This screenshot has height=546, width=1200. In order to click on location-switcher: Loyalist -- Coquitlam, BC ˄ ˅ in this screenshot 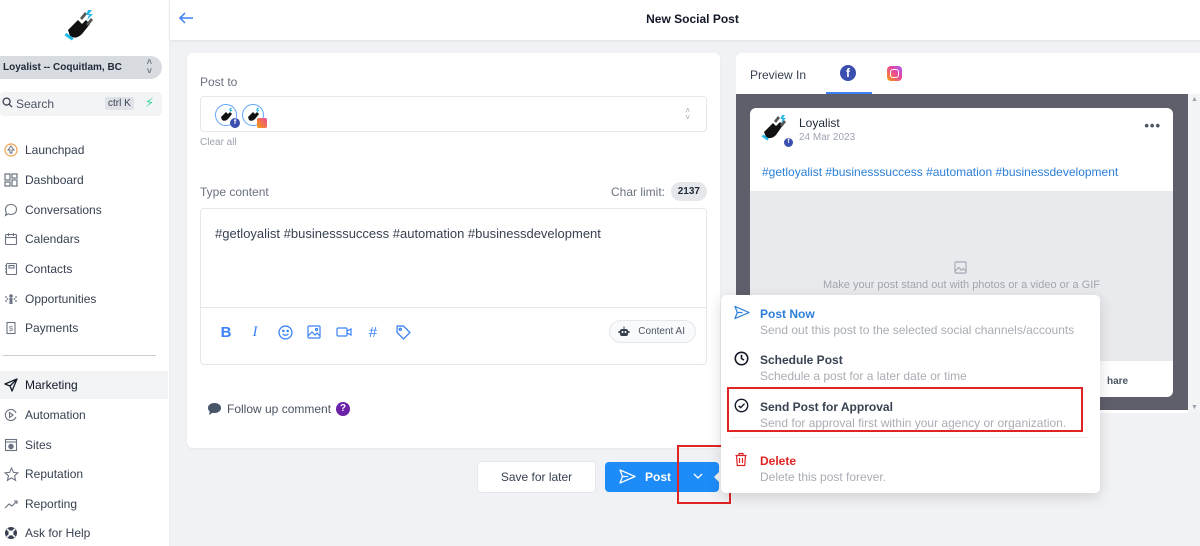, I will do `click(81, 67)`.